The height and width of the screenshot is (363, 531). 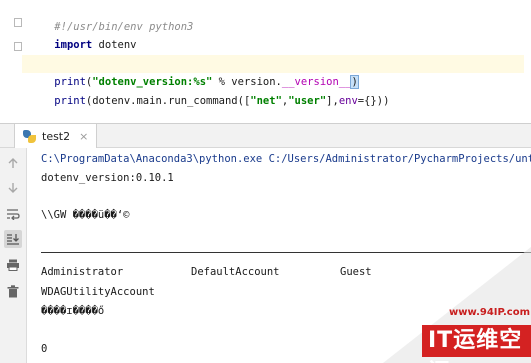 I want to click on run-tab-test2: test2 ×, so click(x=56, y=136).